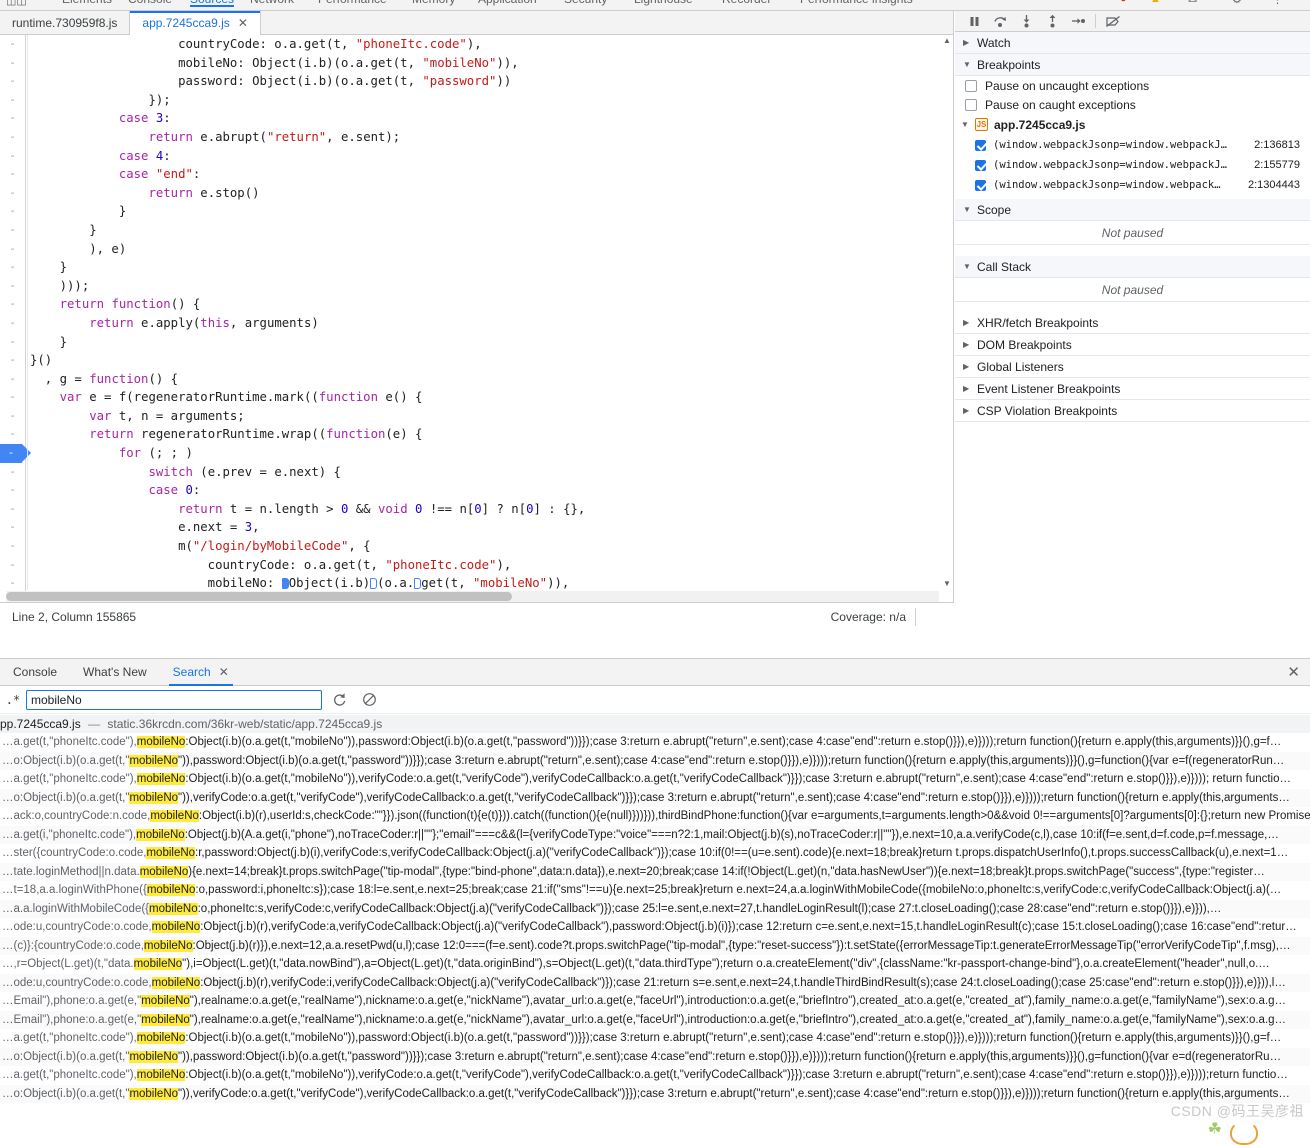 This screenshot has height=1145, width=1310. What do you see at coordinates (947, 312) in the screenshot?
I see `editor-vertical-scrollbar: ▲ ▼` at bounding box center [947, 312].